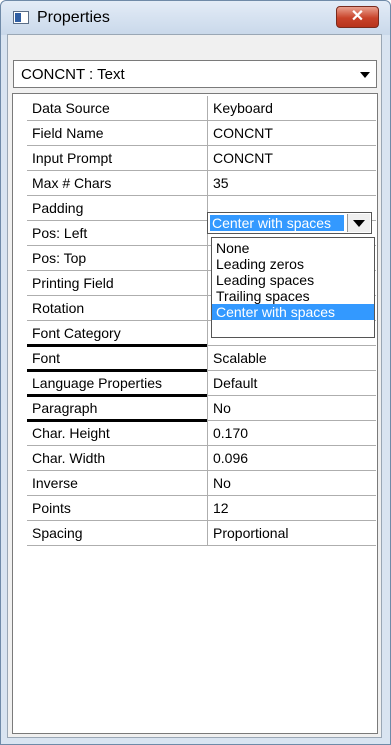 This screenshot has height=745, width=391. What do you see at coordinates (69, 458) in the screenshot?
I see `property-name: Char. Width` at bounding box center [69, 458].